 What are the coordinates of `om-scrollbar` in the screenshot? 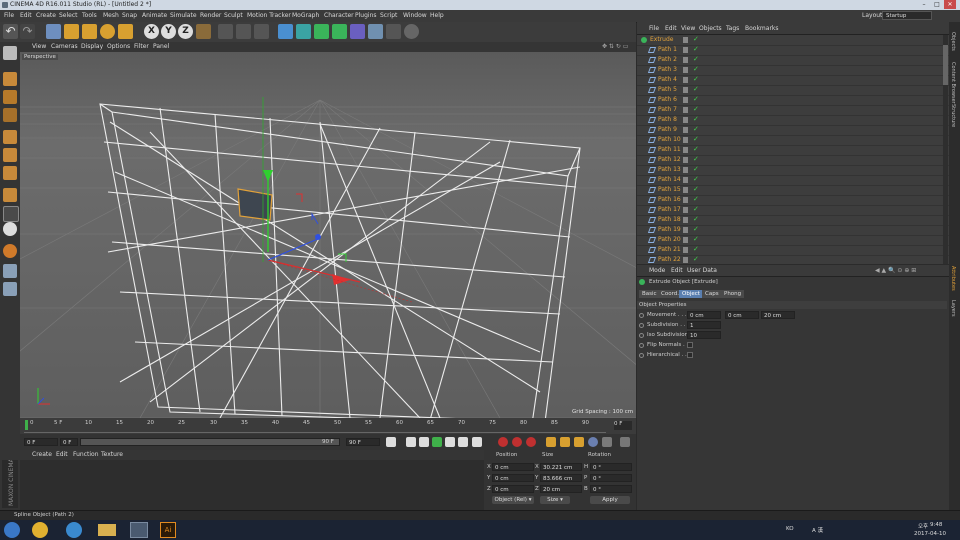 It's located at (945, 149).